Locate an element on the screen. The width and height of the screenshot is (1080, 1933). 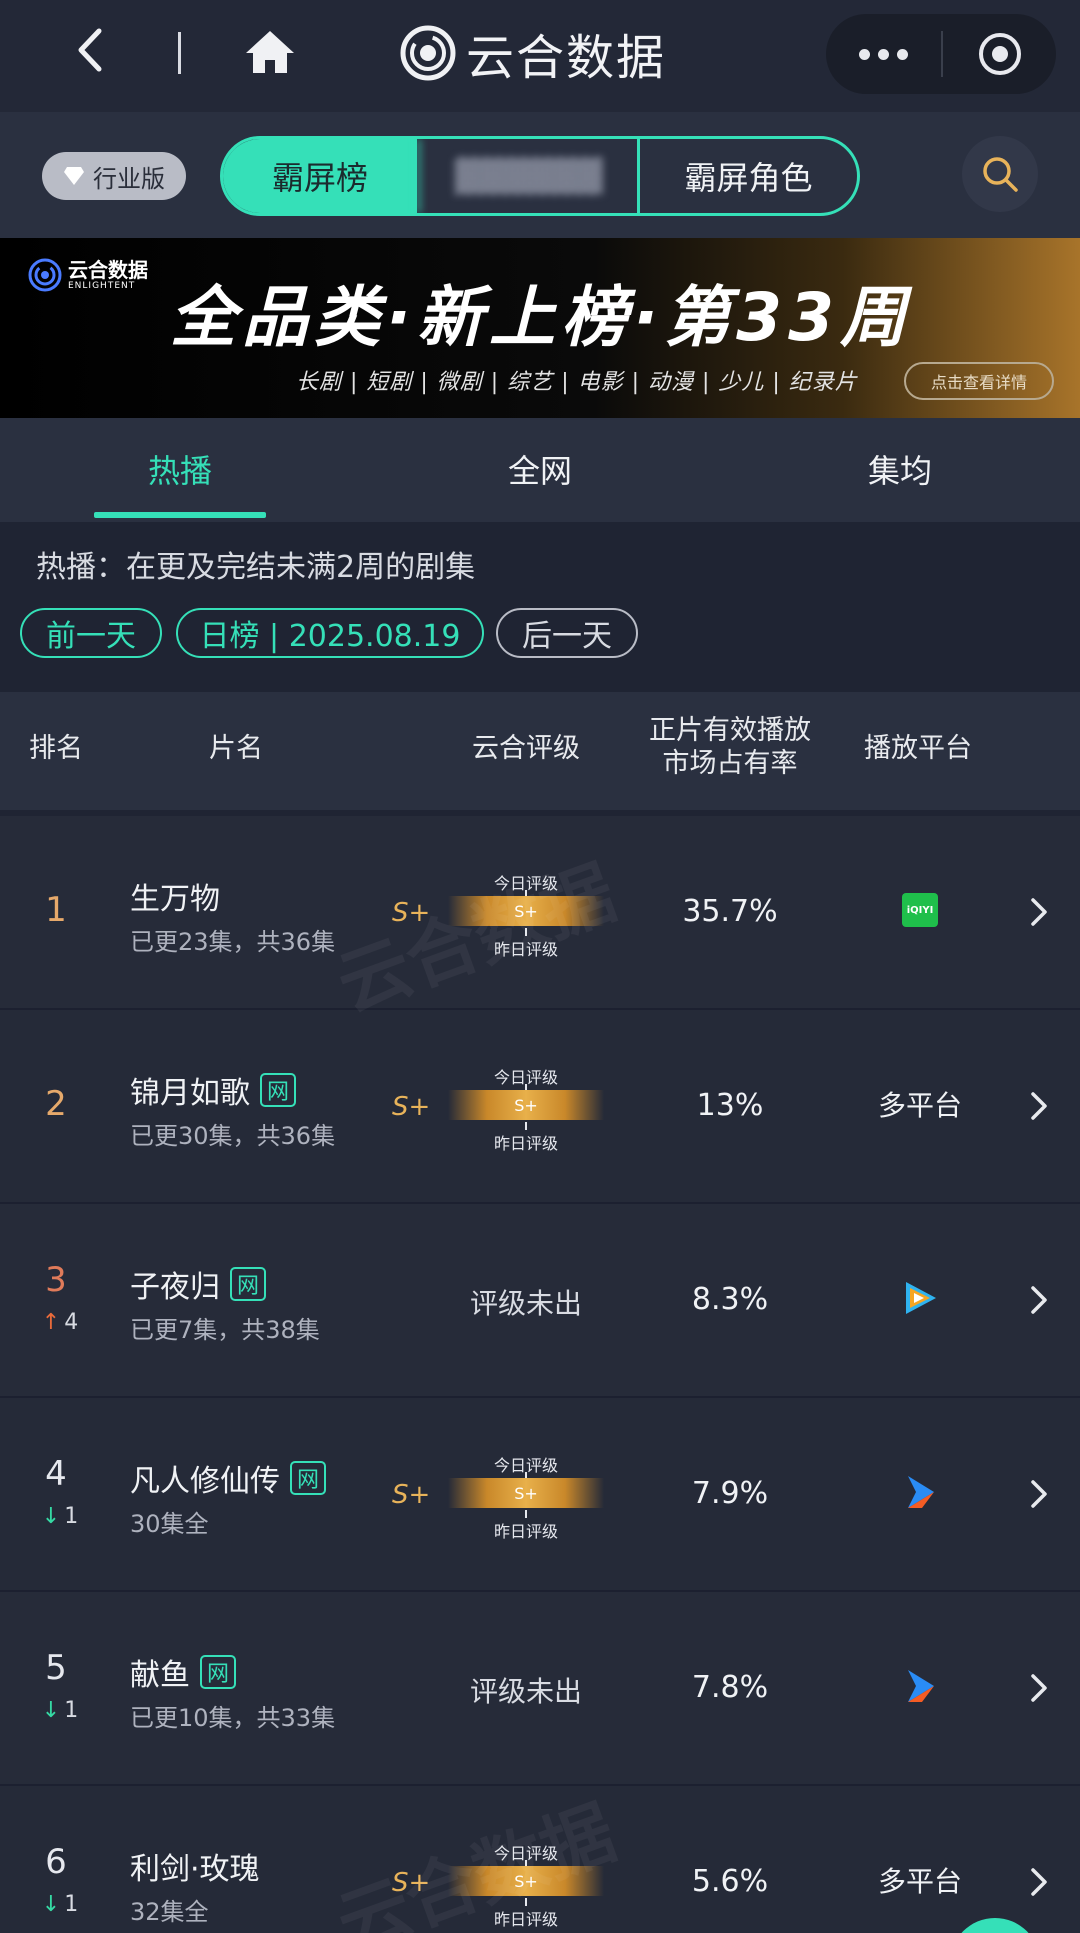
arrow-up-icon: ↑ is located at coordinates (51, 1322).